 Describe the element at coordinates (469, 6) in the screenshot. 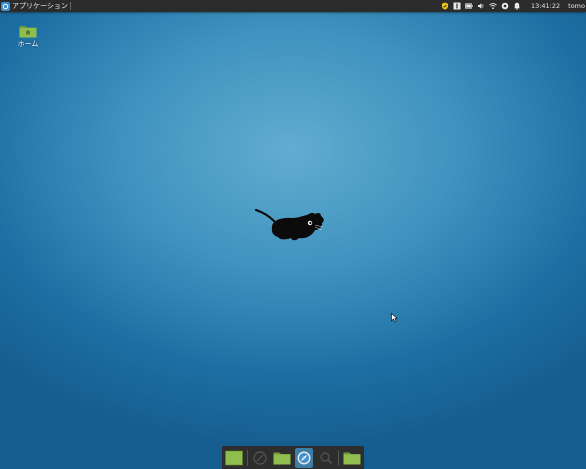

I see `battery-icon` at that location.